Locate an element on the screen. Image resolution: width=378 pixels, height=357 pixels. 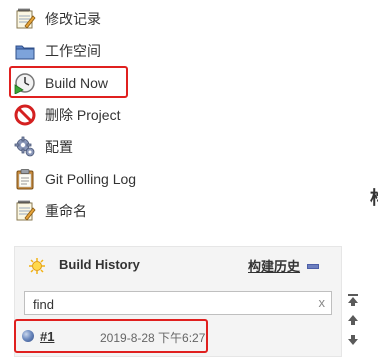
partial-heading-text: 构 is located at coordinates (374, 197).